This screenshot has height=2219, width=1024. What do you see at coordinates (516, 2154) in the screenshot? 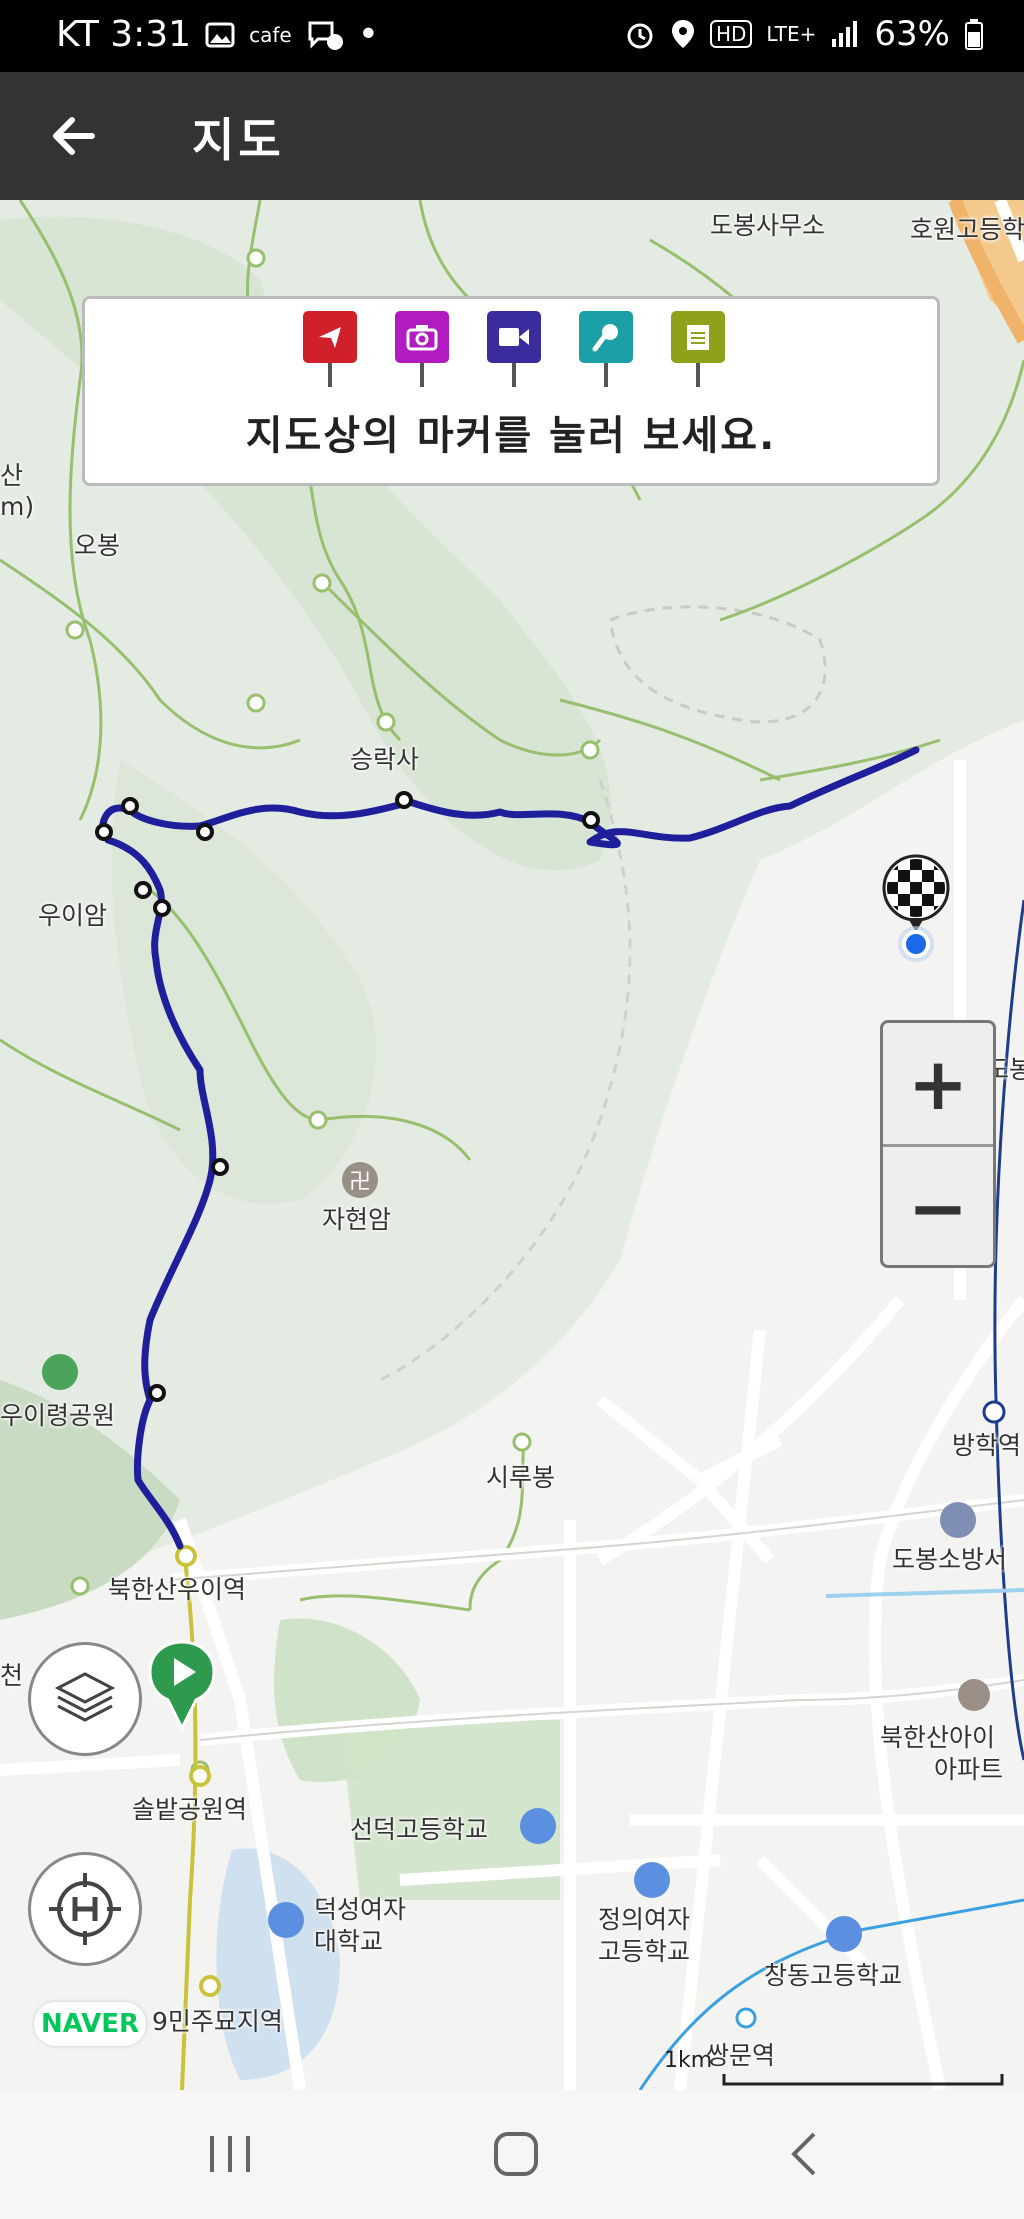
I see `home-icon` at bounding box center [516, 2154].